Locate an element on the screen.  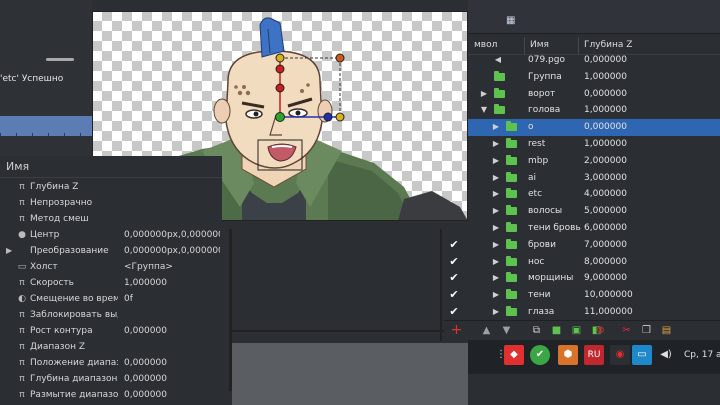
panel-splitter-horizontal is located at coordinates (347, 331).